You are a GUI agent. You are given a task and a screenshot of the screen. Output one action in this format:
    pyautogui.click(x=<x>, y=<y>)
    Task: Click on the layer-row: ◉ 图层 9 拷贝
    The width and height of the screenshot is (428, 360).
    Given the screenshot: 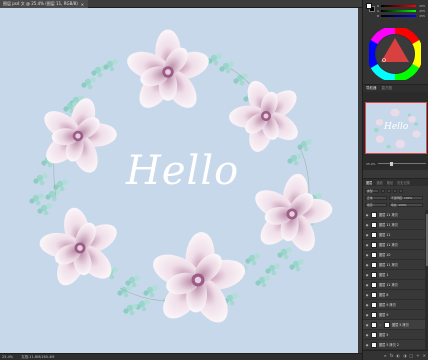 What is the action you would take?
    pyautogui.click(x=394, y=305)
    